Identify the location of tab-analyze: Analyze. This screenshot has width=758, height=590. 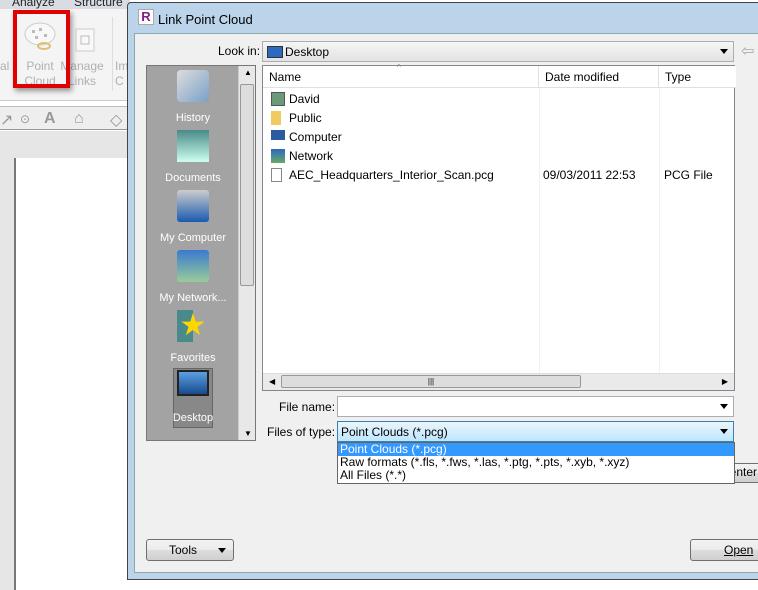
(33, 4).